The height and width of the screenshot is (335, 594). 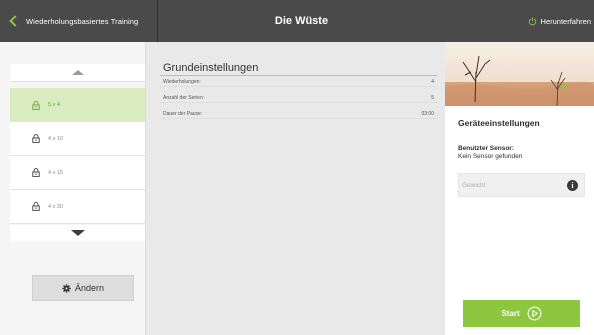 I want to click on settings-title: Grundeinstellungen, so click(x=211, y=68).